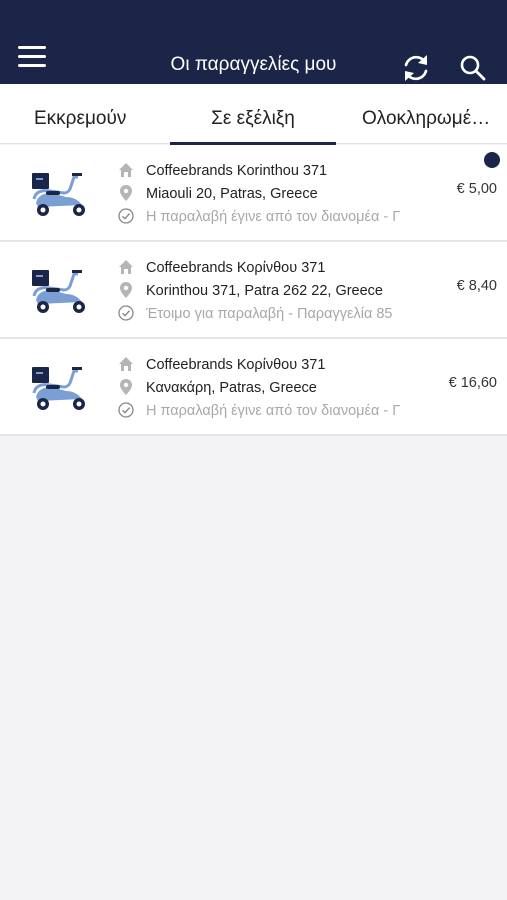 The height and width of the screenshot is (900, 507). What do you see at coordinates (492, 160) in the screenshot?
I see `unread-indicator-dot` at bounding box center [492, 160].